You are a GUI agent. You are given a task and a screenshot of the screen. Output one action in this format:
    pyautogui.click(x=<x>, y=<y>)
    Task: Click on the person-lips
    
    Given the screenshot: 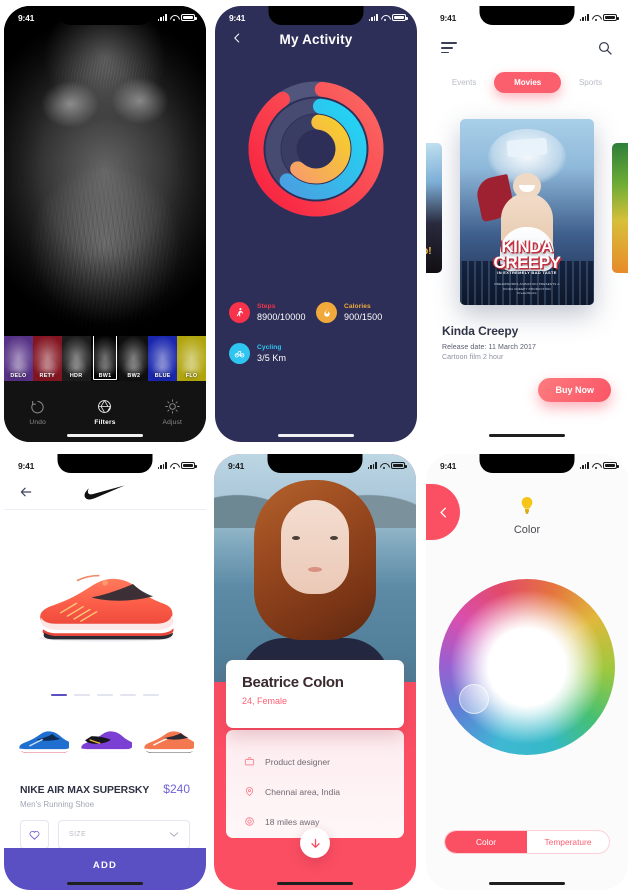 What is the action you would take?
    pyautogui.click(x=315, y=569)
    